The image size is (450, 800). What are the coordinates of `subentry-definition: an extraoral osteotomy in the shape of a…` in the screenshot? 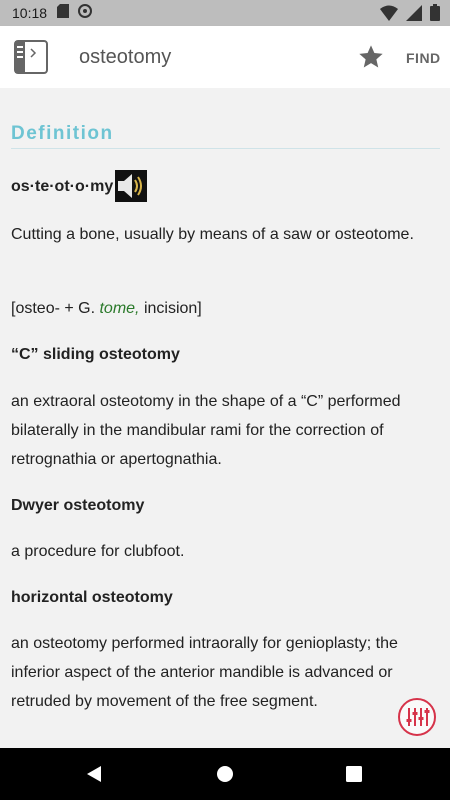 It's located at (206, 430).